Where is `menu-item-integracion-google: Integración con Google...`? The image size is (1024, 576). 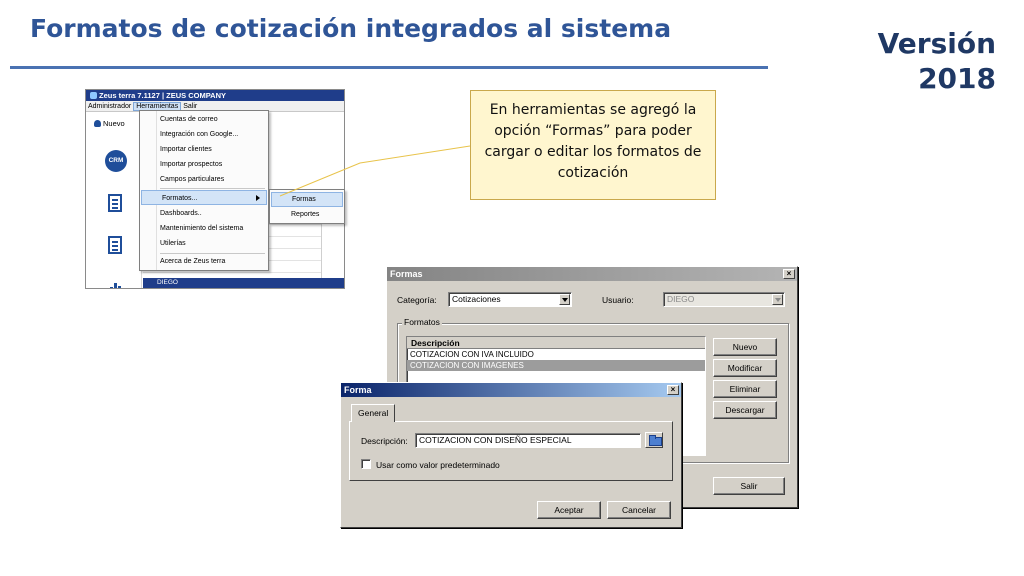 menu-item-integracion-google: Integración con Google... is located at coordinates (199, 135).